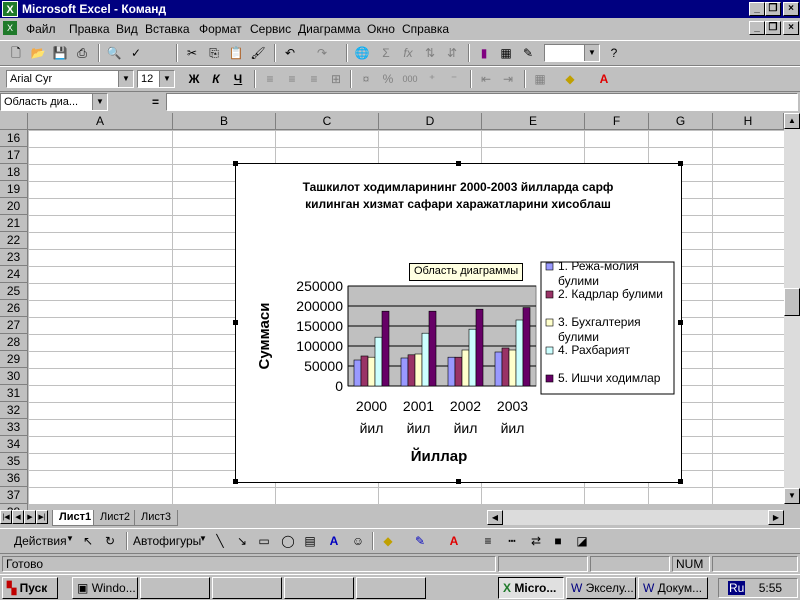 This screenshot has width=800, height=600. I want to click on 3d-icon: ◪, so click(582, 541).